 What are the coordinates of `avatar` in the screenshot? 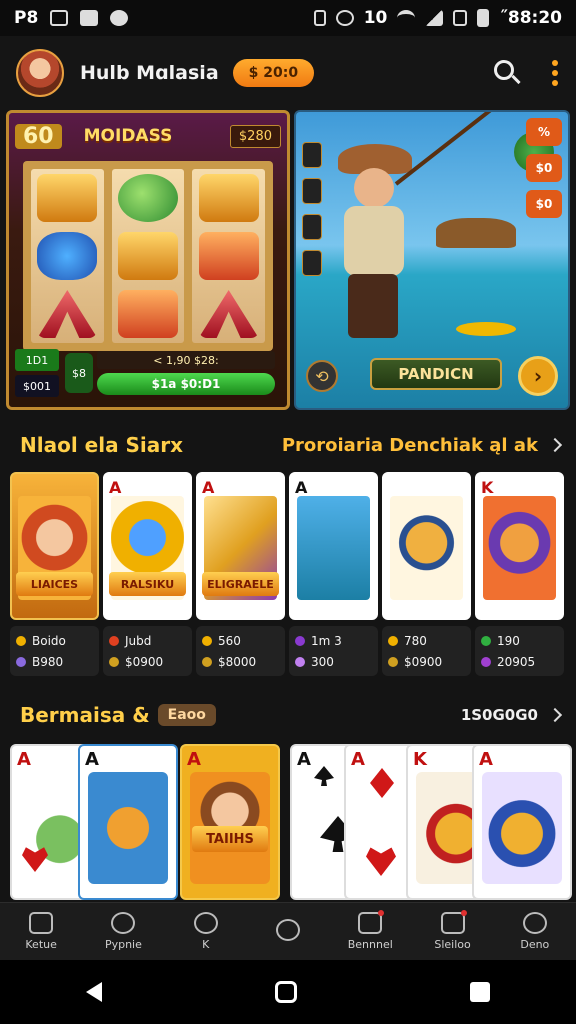 It's located at (40, 73).